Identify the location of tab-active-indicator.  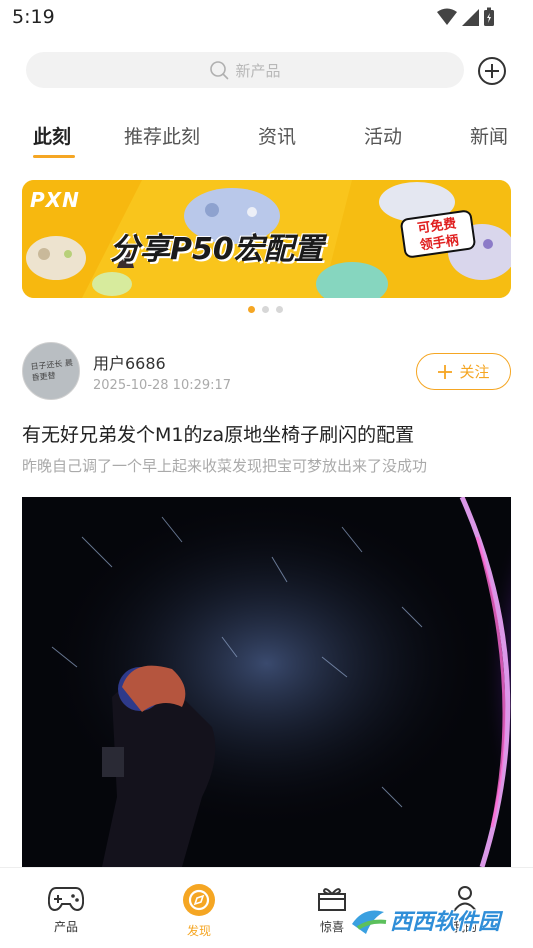
(54, 156).